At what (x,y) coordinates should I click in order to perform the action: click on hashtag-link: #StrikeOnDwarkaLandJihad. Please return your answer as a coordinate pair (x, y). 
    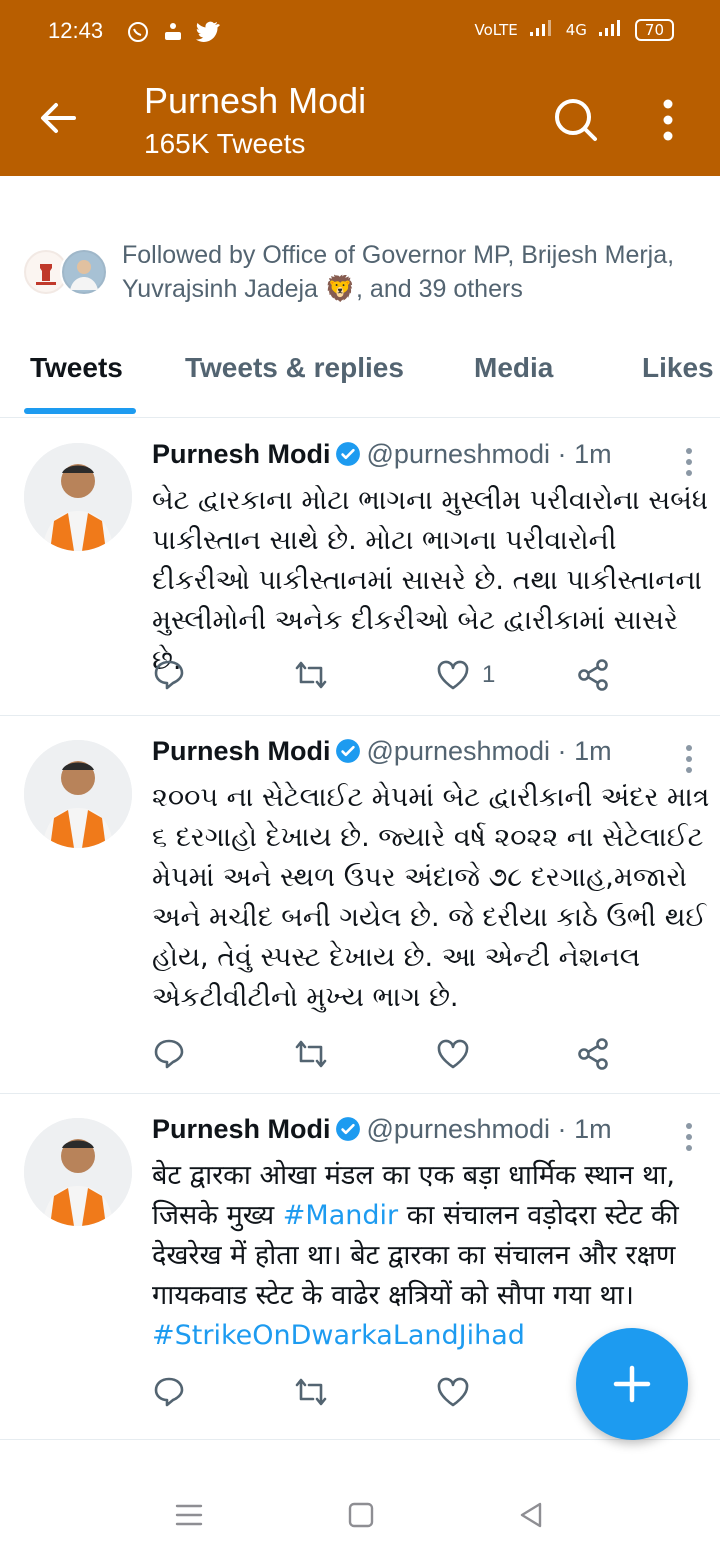
    Looking at the image, I should click on (338, 1335).